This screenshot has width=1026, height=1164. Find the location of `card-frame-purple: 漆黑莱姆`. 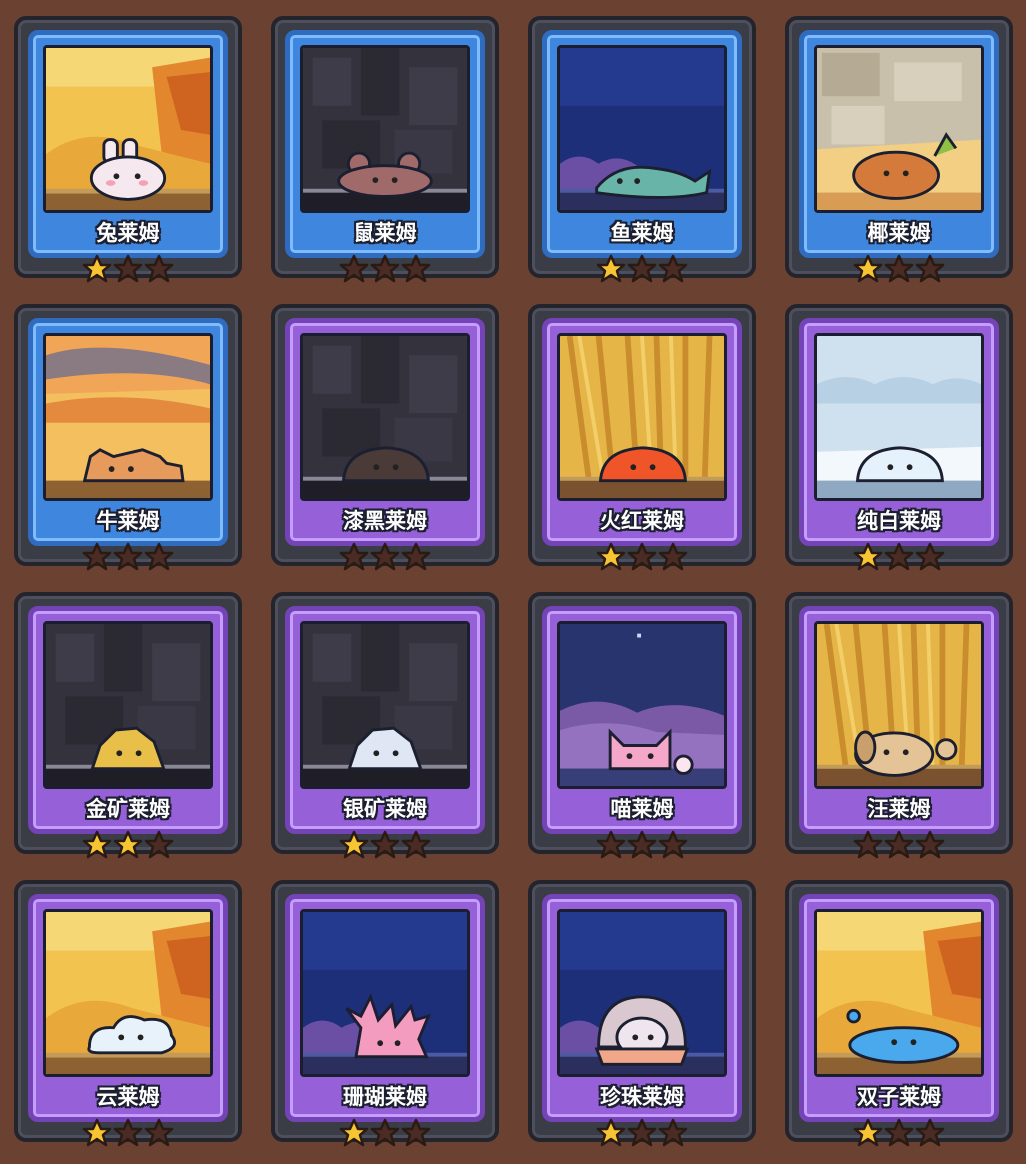

card-frame-purple: 漆黑莱姆 is located at coordinates (385, 432).